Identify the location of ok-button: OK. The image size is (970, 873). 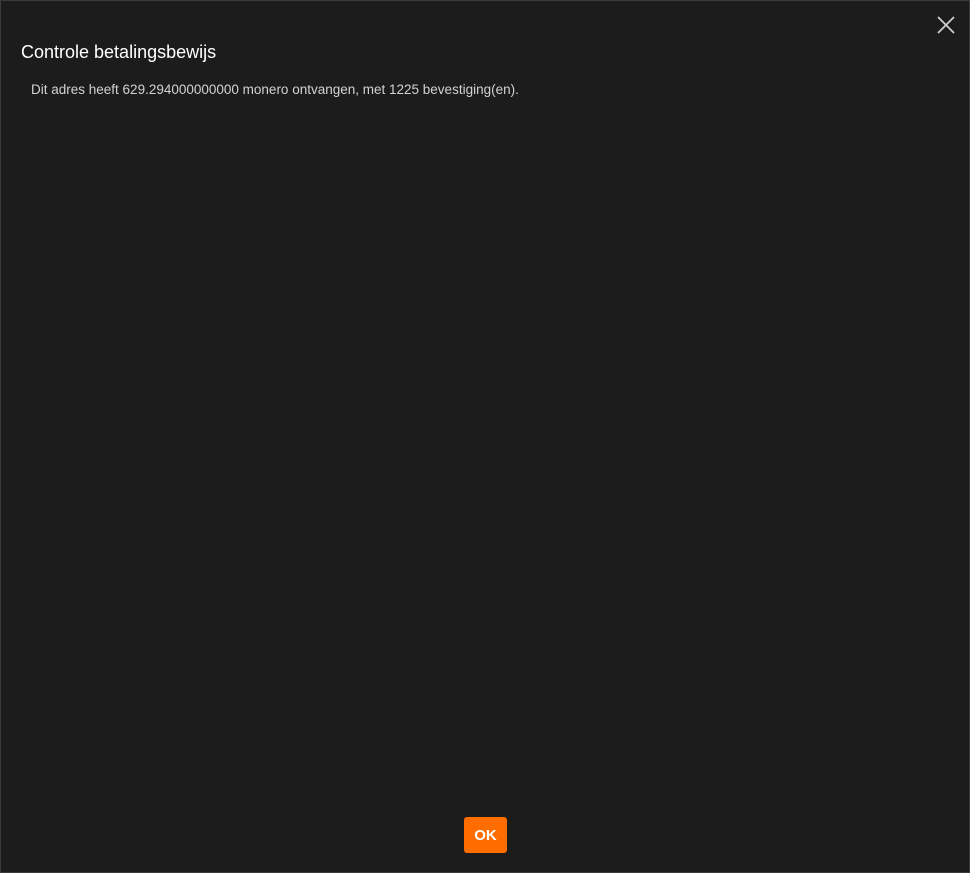
(485, 835).